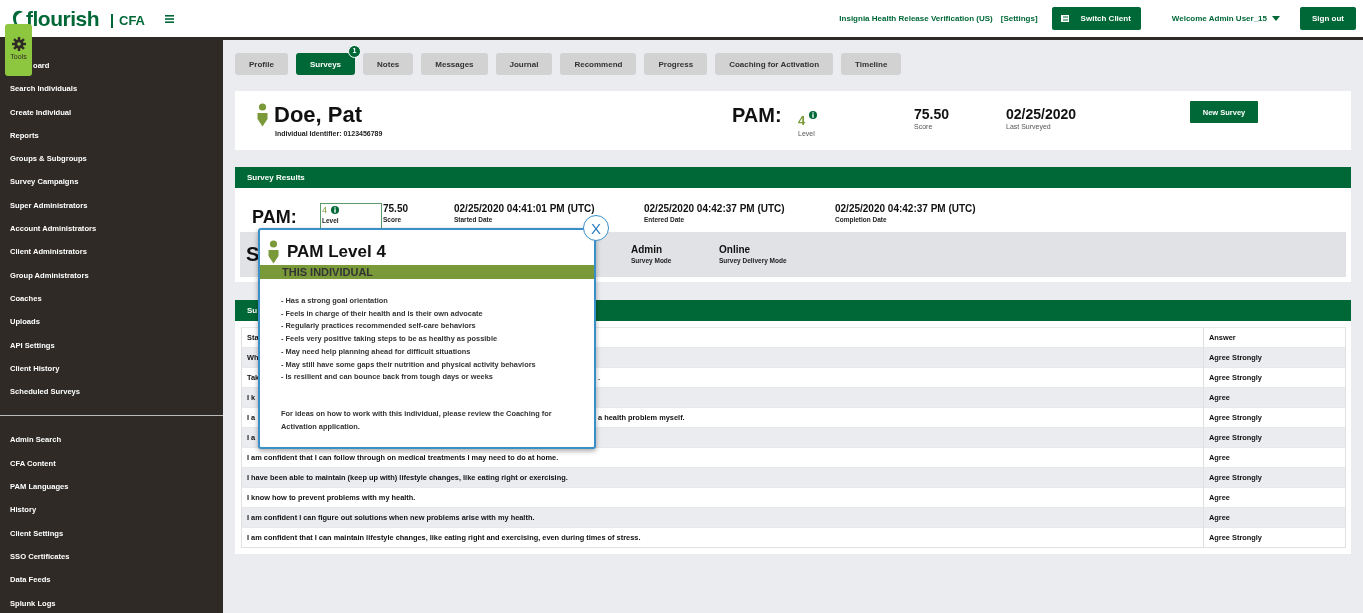 The image size is (1363, 613). Describe the element at coordinates (1064, 18) in the screenshot. I see `list-icon` at that location.